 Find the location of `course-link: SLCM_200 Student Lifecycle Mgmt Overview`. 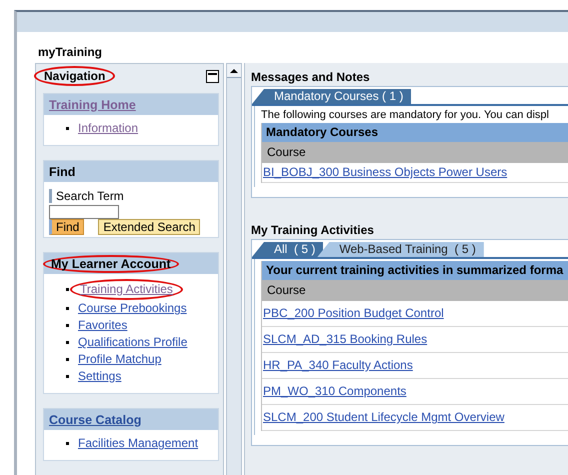

course-link: SLCM_200 Student Lifecycle Mgmt Overview is located at coordinates (383, 417).